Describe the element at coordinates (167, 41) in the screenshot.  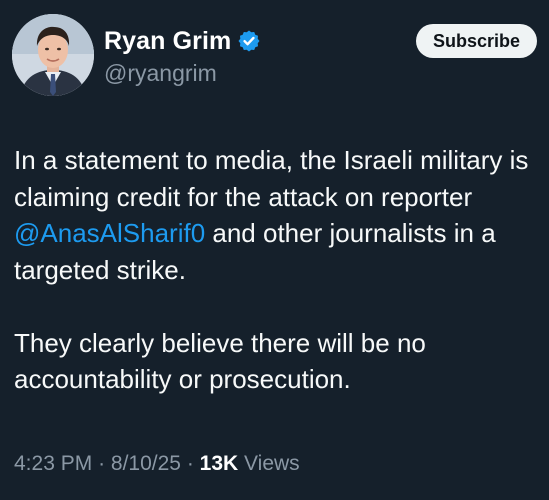
I see `author-display-name: Ryan Grim` at that location.